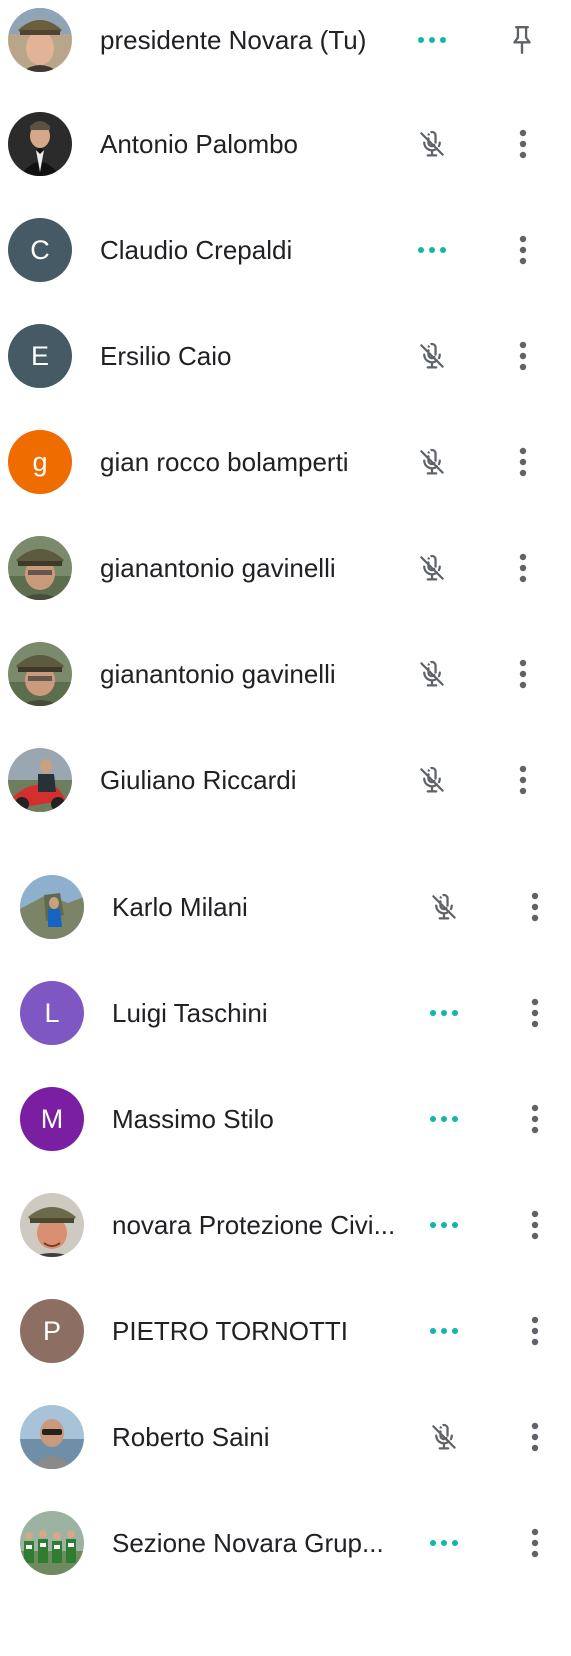 The image size is (571, 1656). I want to click on avatar-letter: L, so click(52, 1013).